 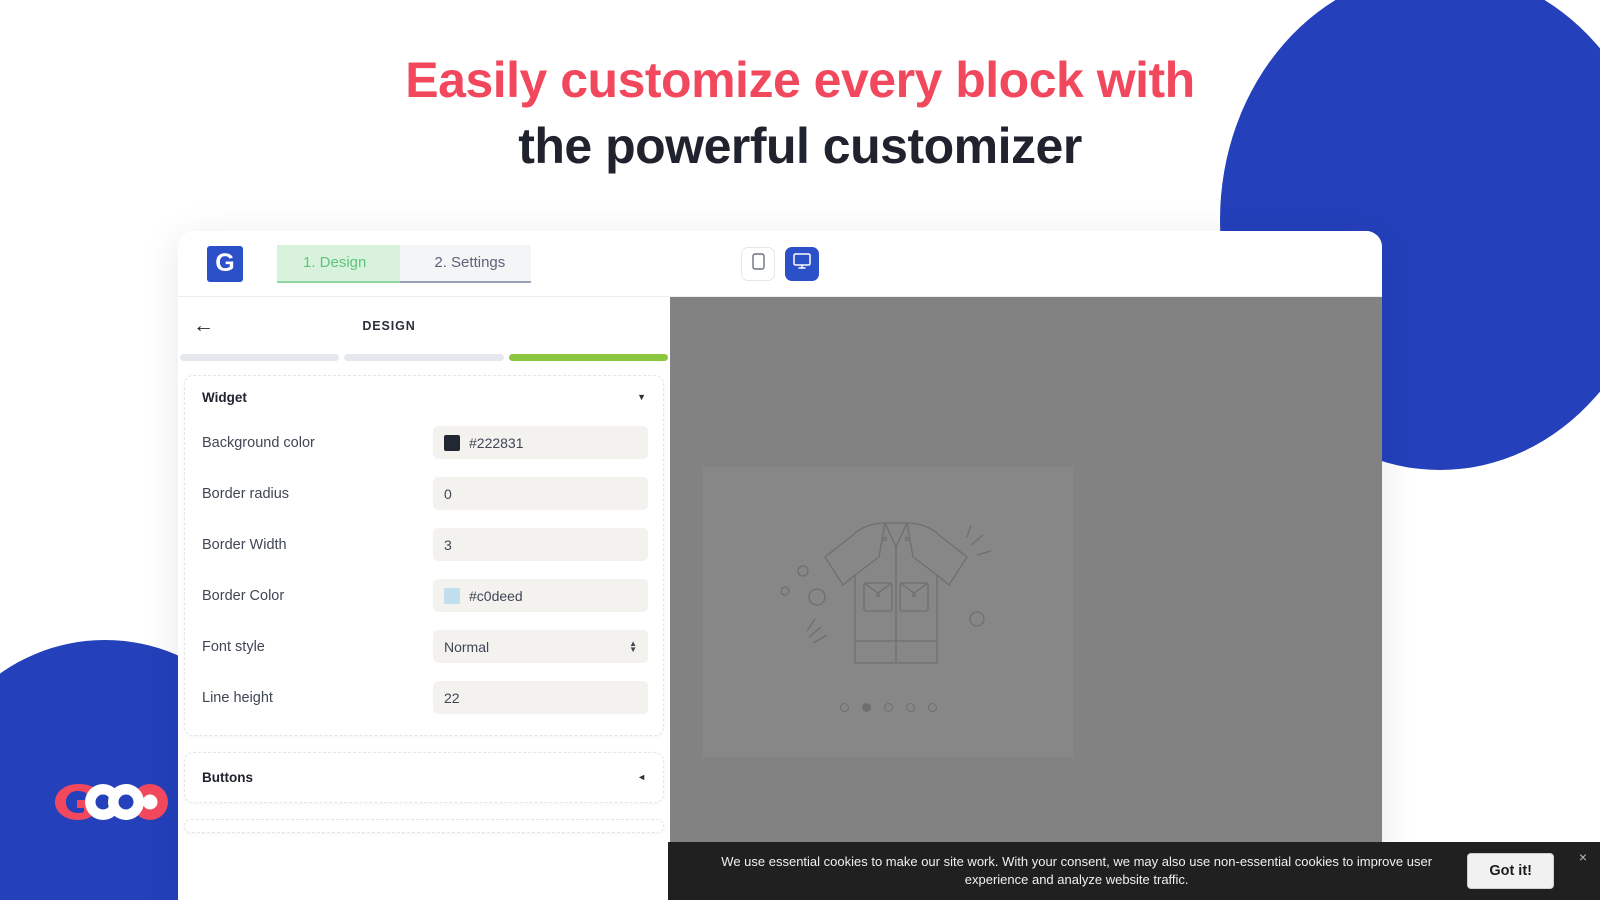 I want to click on desktop-view-button, so click(x=802, y=263).